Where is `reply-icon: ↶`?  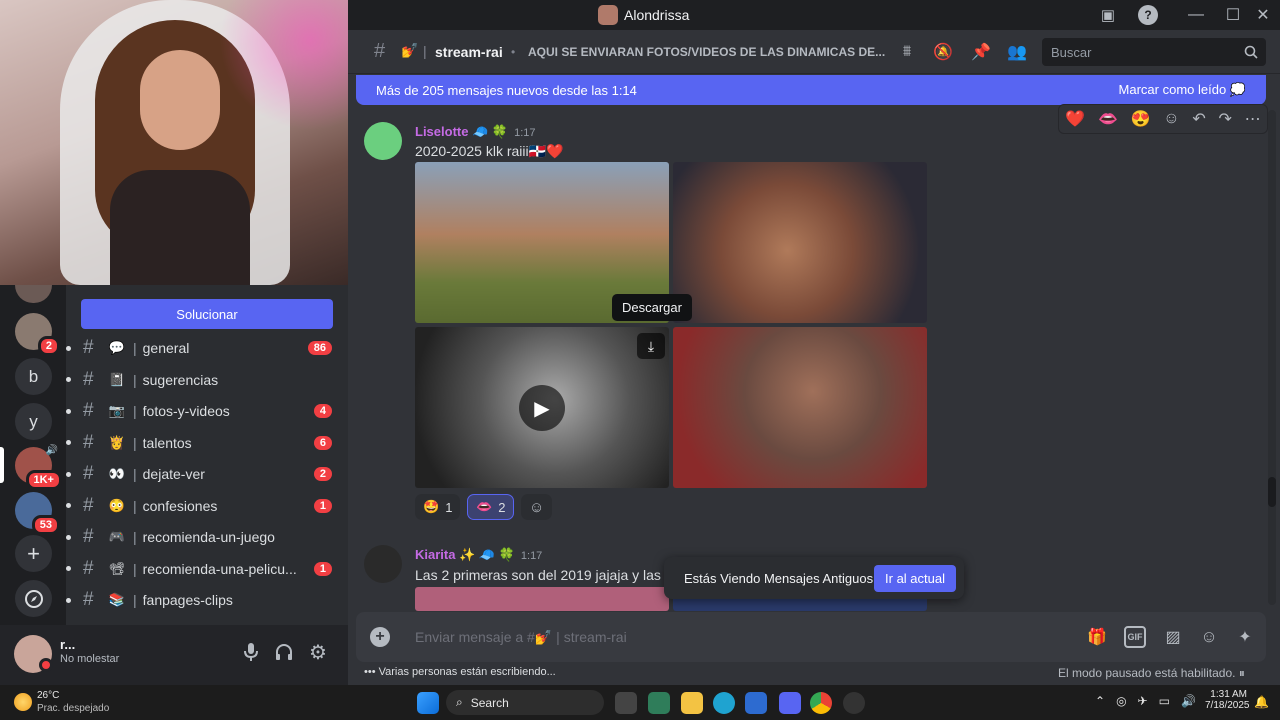 reply-icon: ↶ is located at coordinates (1198, 119).